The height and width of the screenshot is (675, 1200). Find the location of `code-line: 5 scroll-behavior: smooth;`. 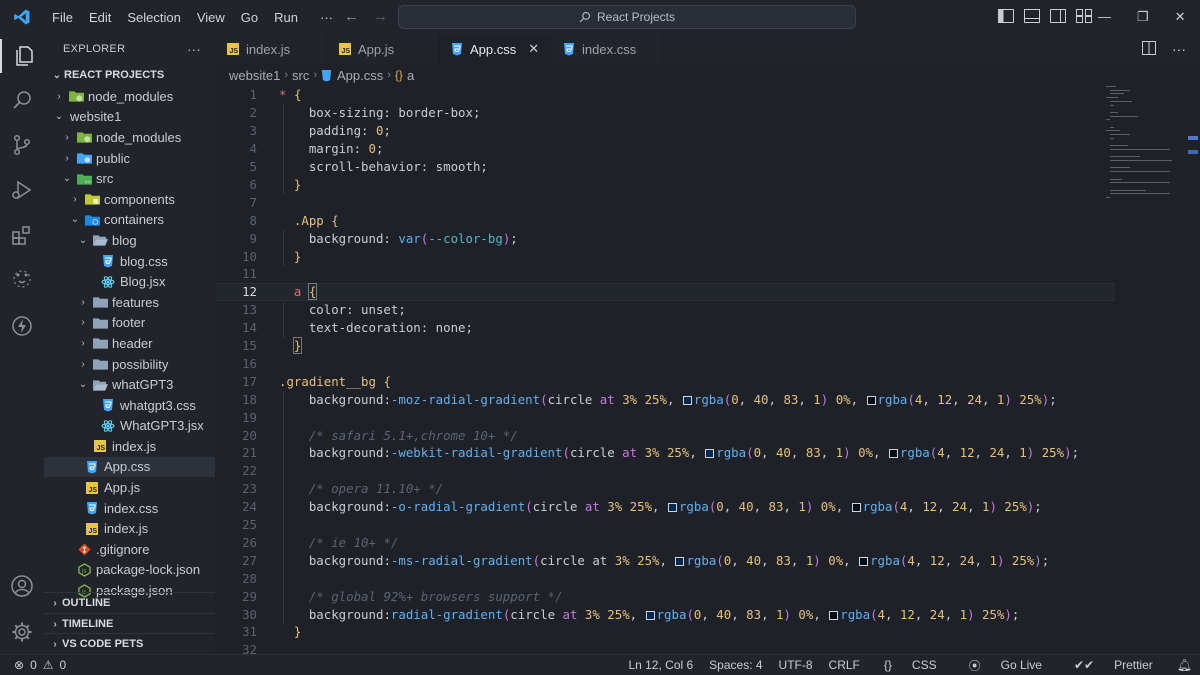

code-line: 5 scroll-behavior: smooth; is located at coordinates (665, 167).